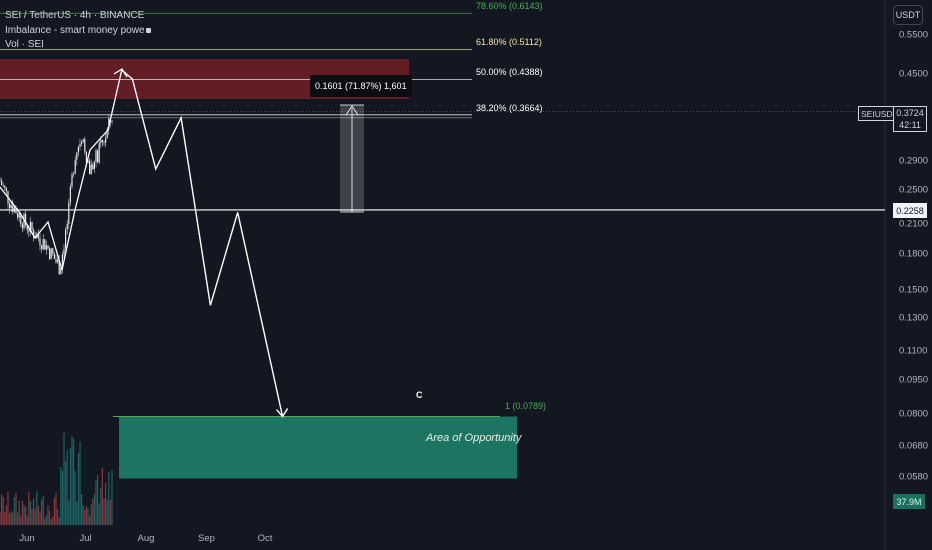 The width and height of the screenshot is (932, 550). Describe the element at coordinates (914, 290) in the screenshot. I see `price-axis-label: 0.1500` at that location.